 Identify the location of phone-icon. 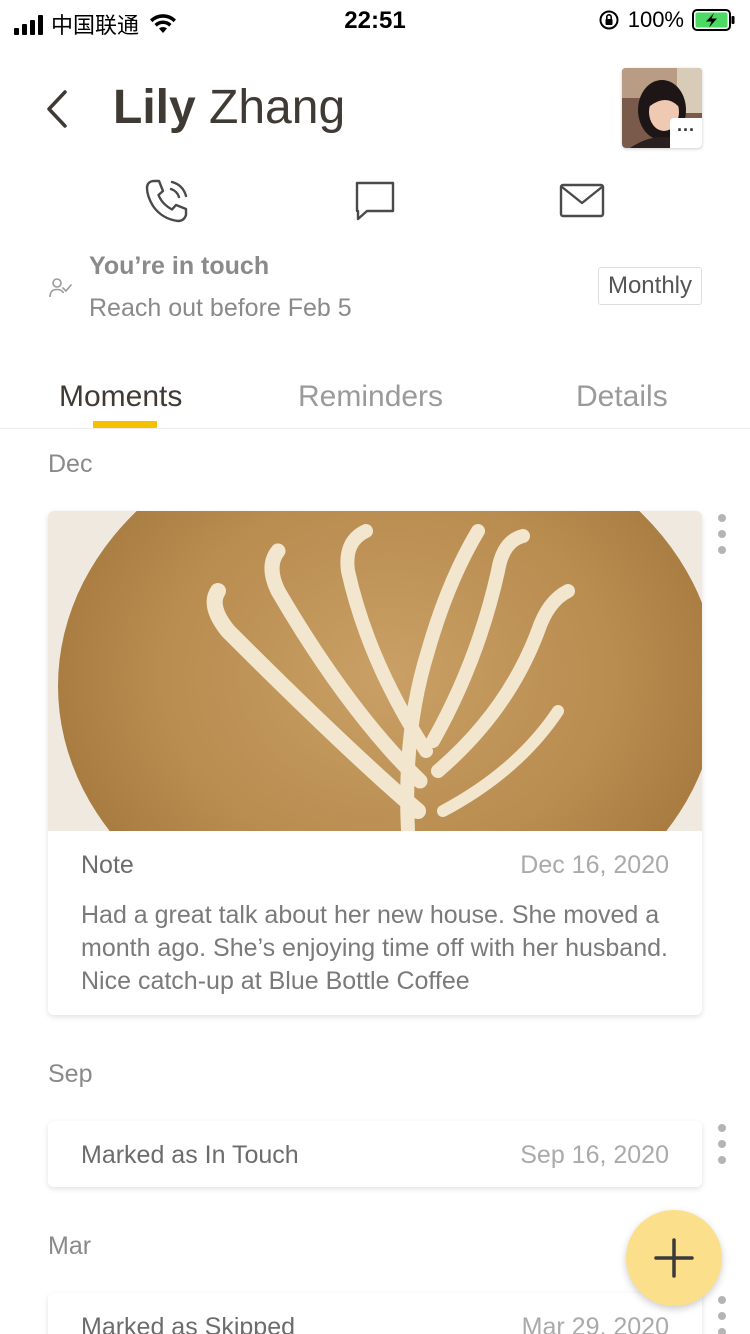
(166, 201).